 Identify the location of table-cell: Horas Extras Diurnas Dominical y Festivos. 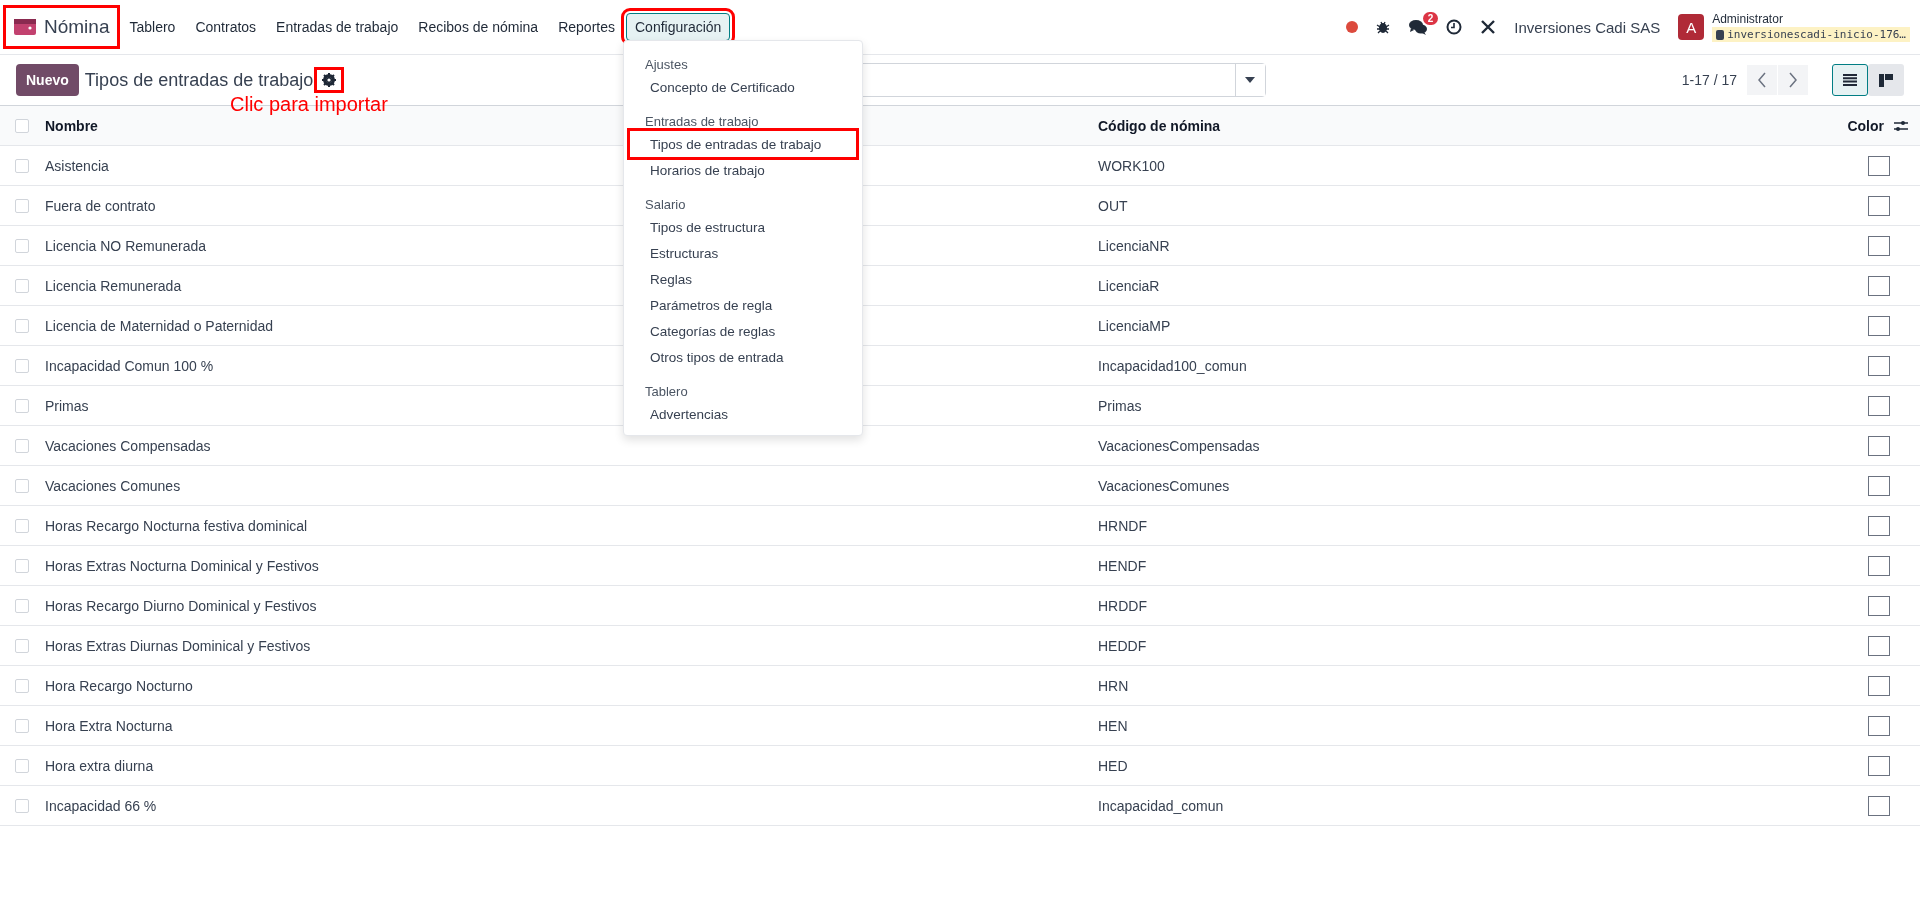
(178, 645).